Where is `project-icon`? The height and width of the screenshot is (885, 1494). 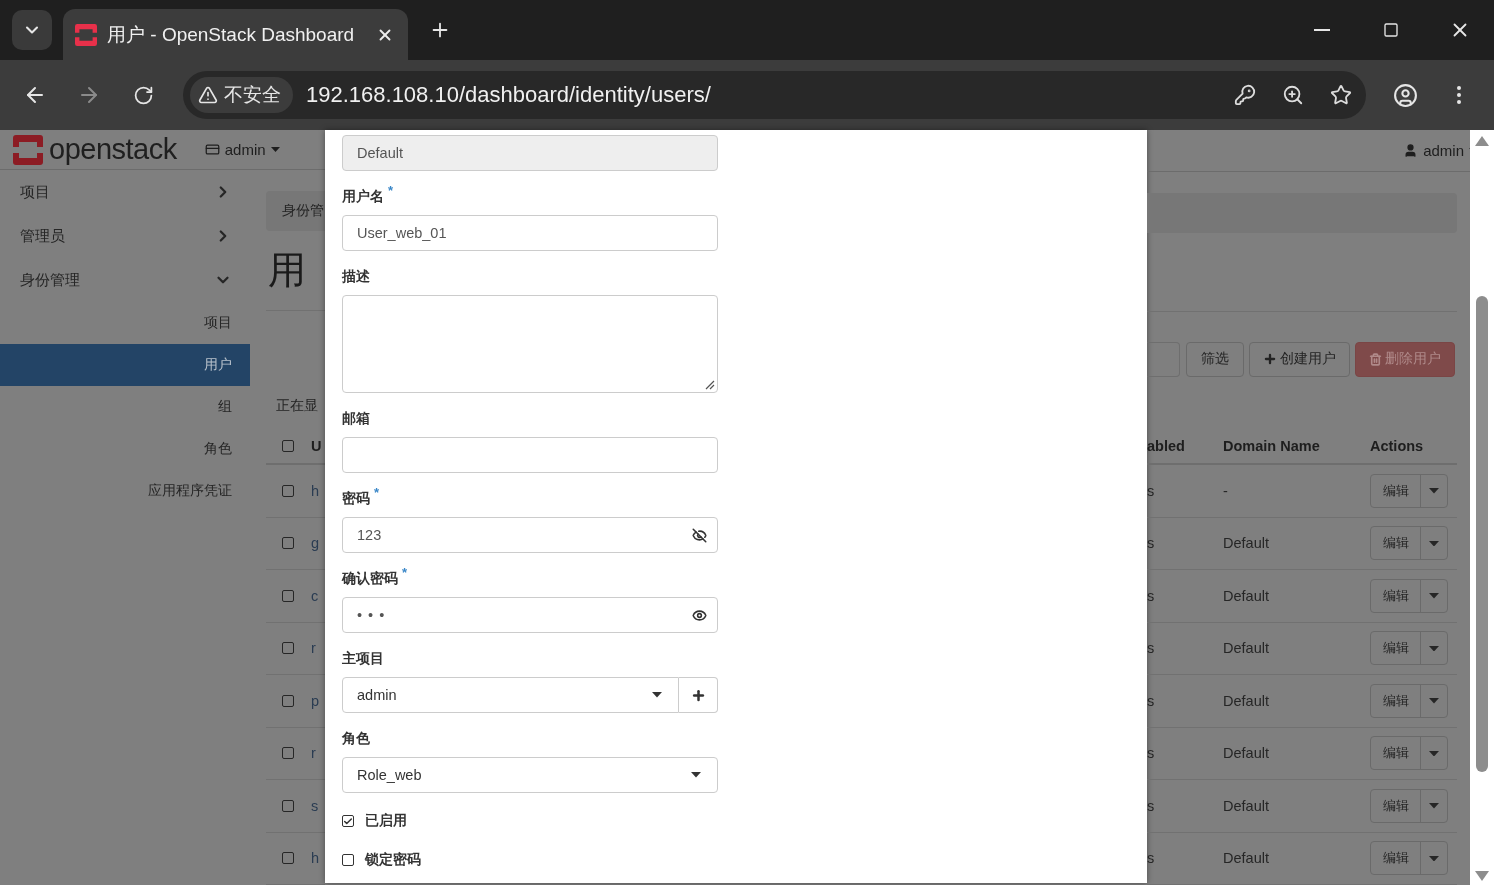
project-icon is located at coordinates (212, 149).